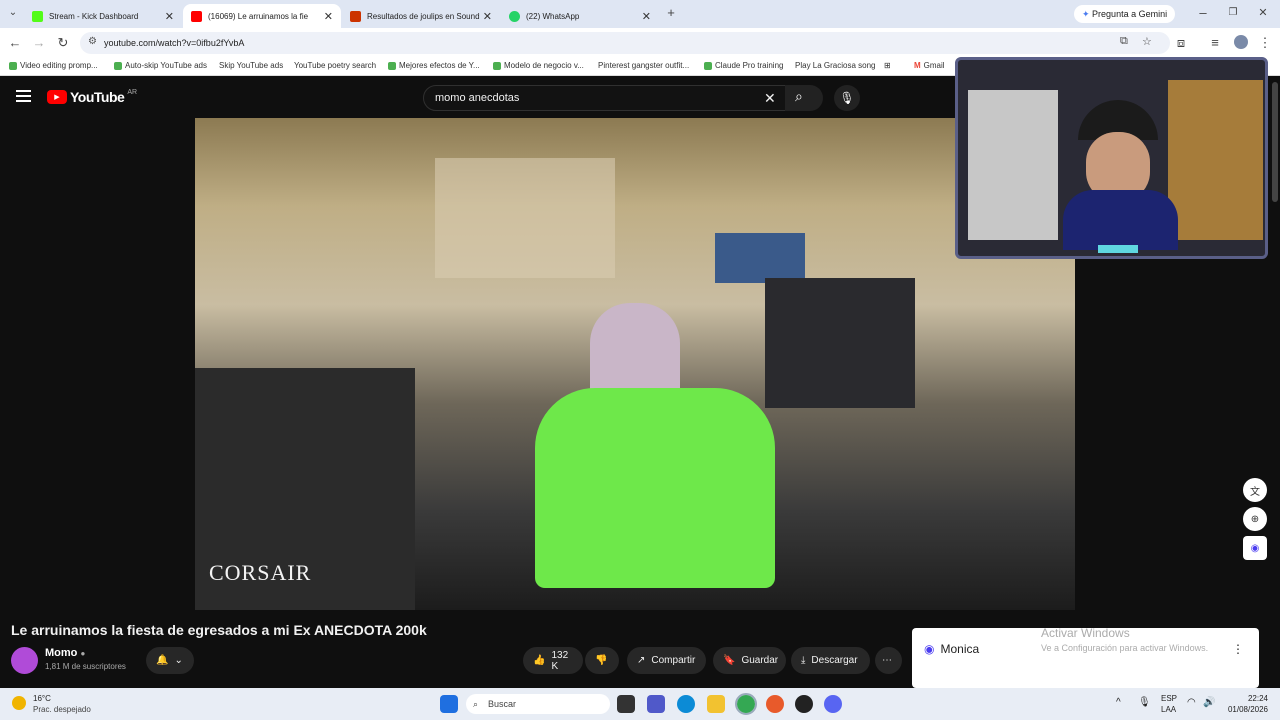  Describe the element at coordinates (19, 703) in the screenshot. I see `weather-icon` at that location.